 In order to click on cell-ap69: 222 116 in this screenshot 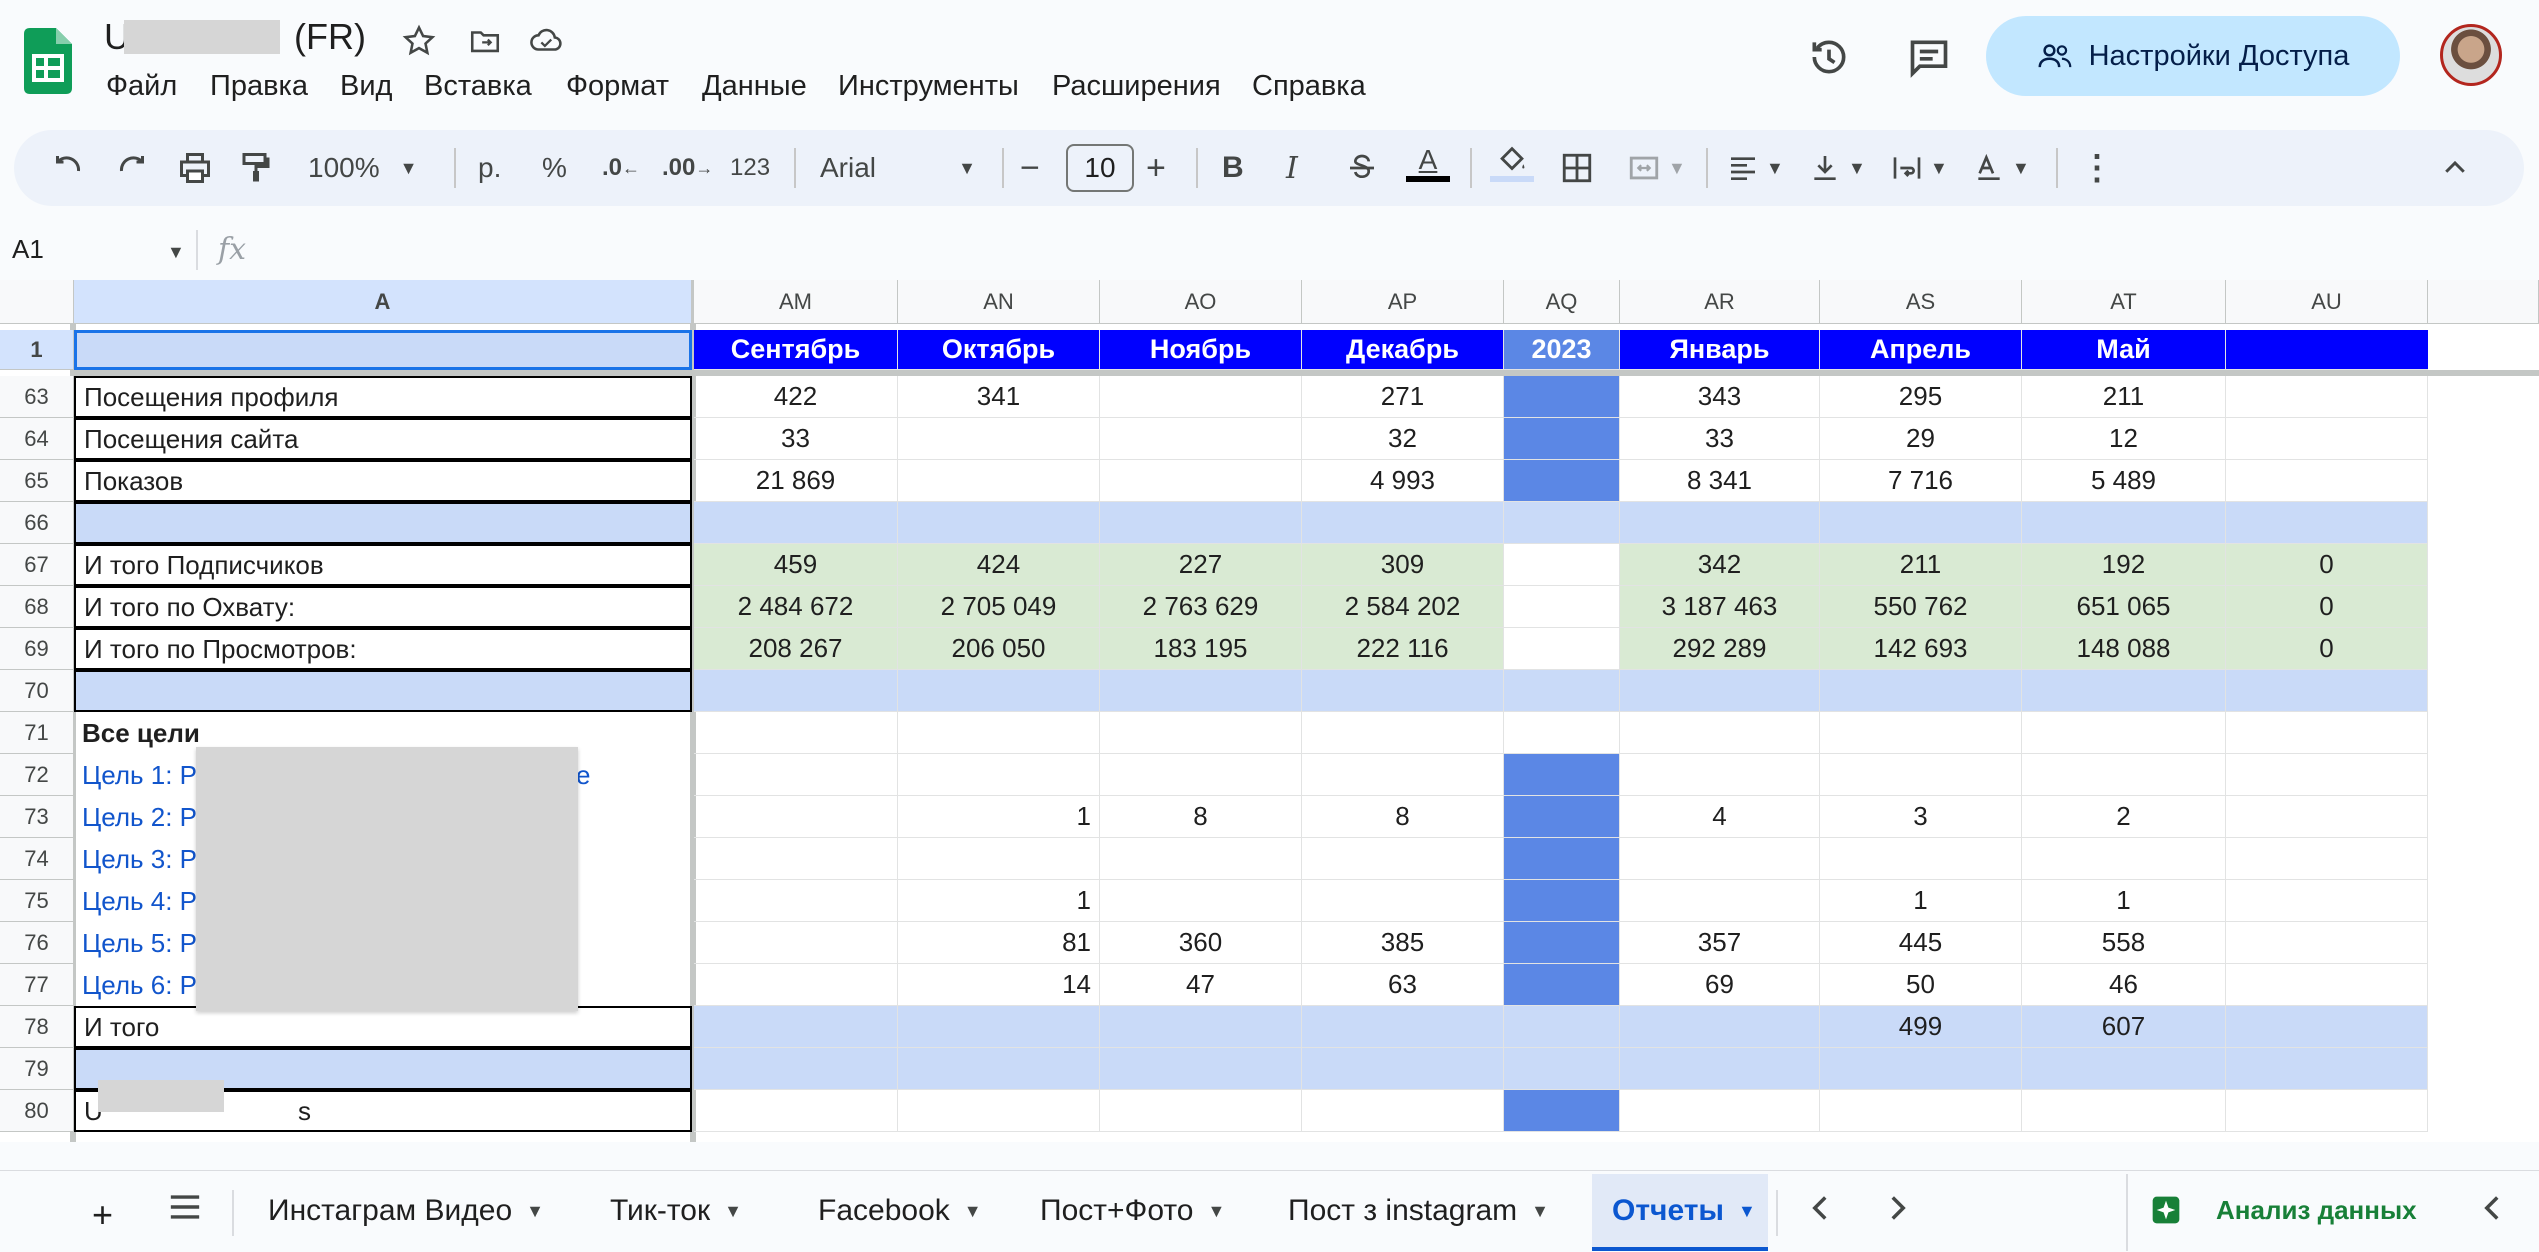, I will do `click(1403, 649)`.